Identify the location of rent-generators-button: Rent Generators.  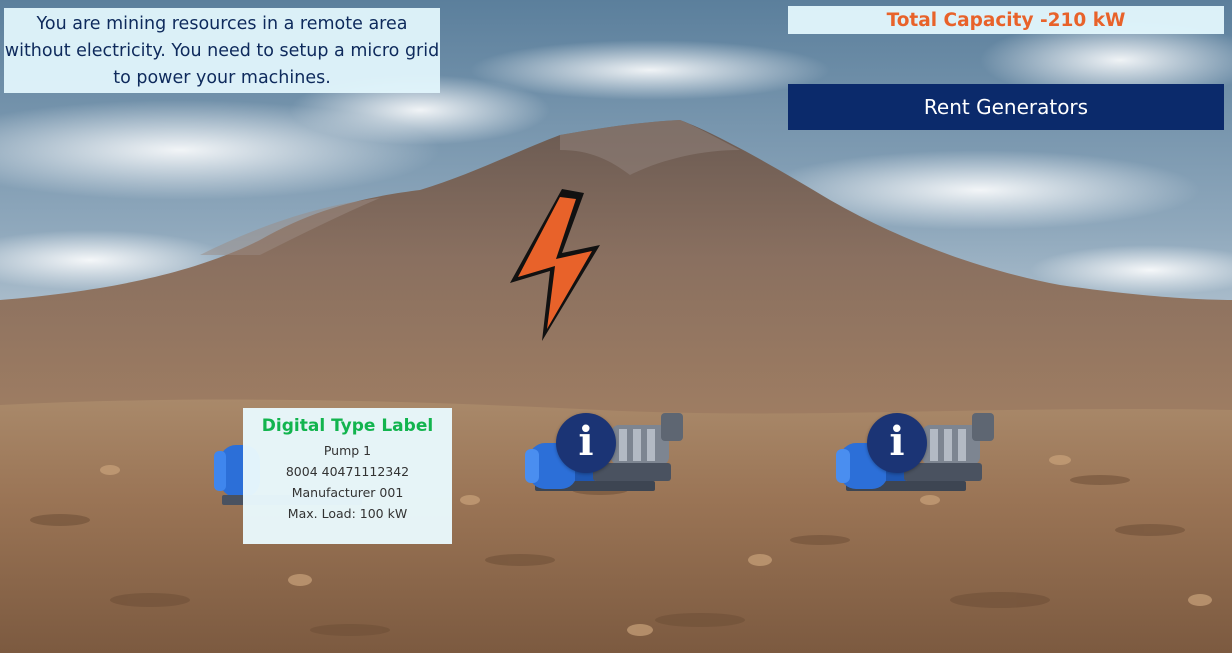
(1006, 107).